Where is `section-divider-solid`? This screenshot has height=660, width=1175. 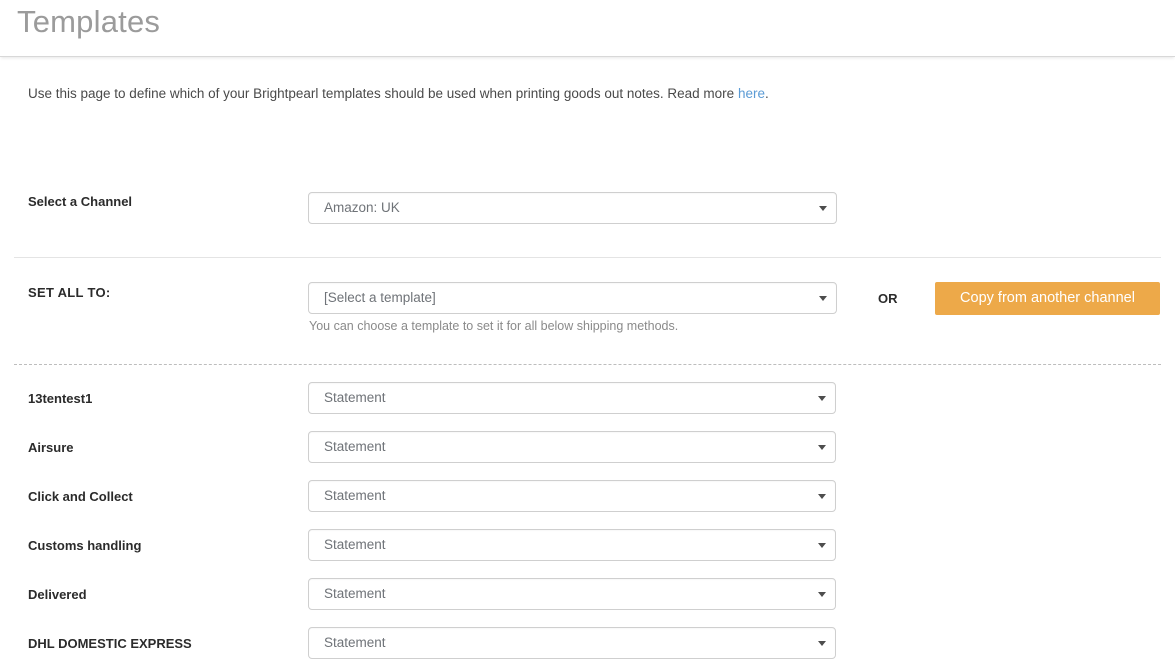 section-divider-solid is located at coordinates (587, 257).